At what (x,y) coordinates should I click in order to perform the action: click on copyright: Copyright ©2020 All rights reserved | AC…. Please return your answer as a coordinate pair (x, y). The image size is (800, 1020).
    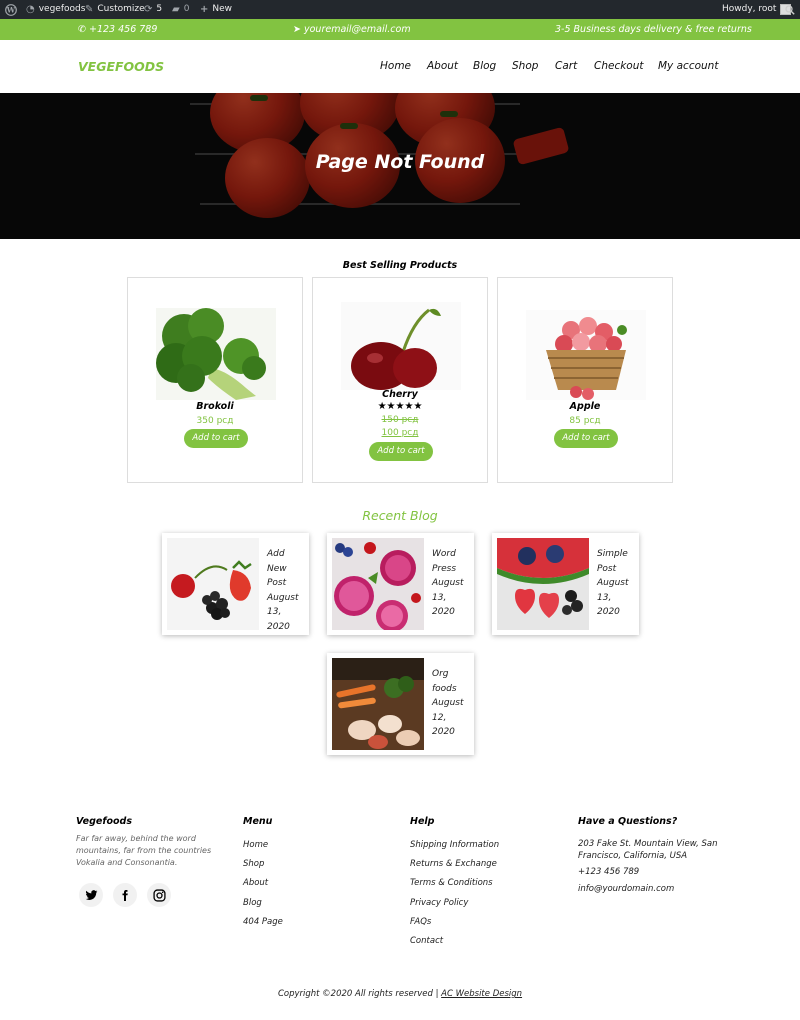
    Looking at the image, I should click on (400, 994).